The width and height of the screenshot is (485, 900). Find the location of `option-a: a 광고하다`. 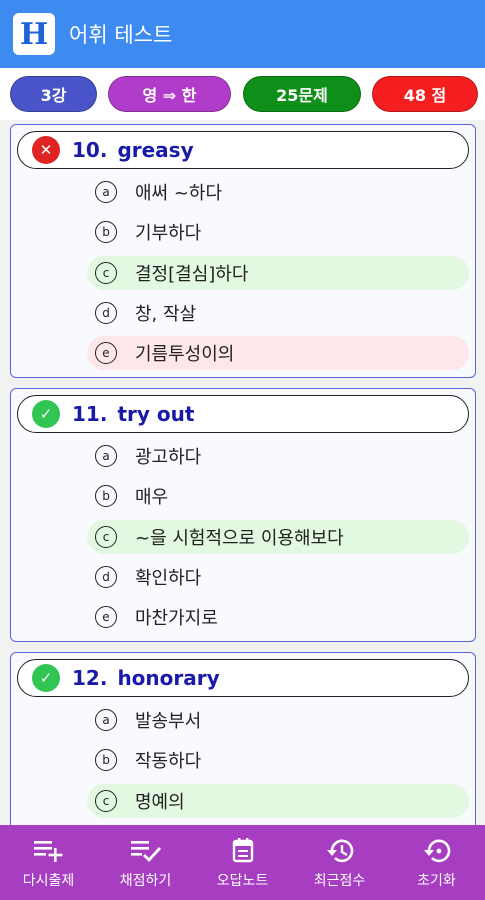

option-a: a 광고하다 is located at coordinates (278, 456).